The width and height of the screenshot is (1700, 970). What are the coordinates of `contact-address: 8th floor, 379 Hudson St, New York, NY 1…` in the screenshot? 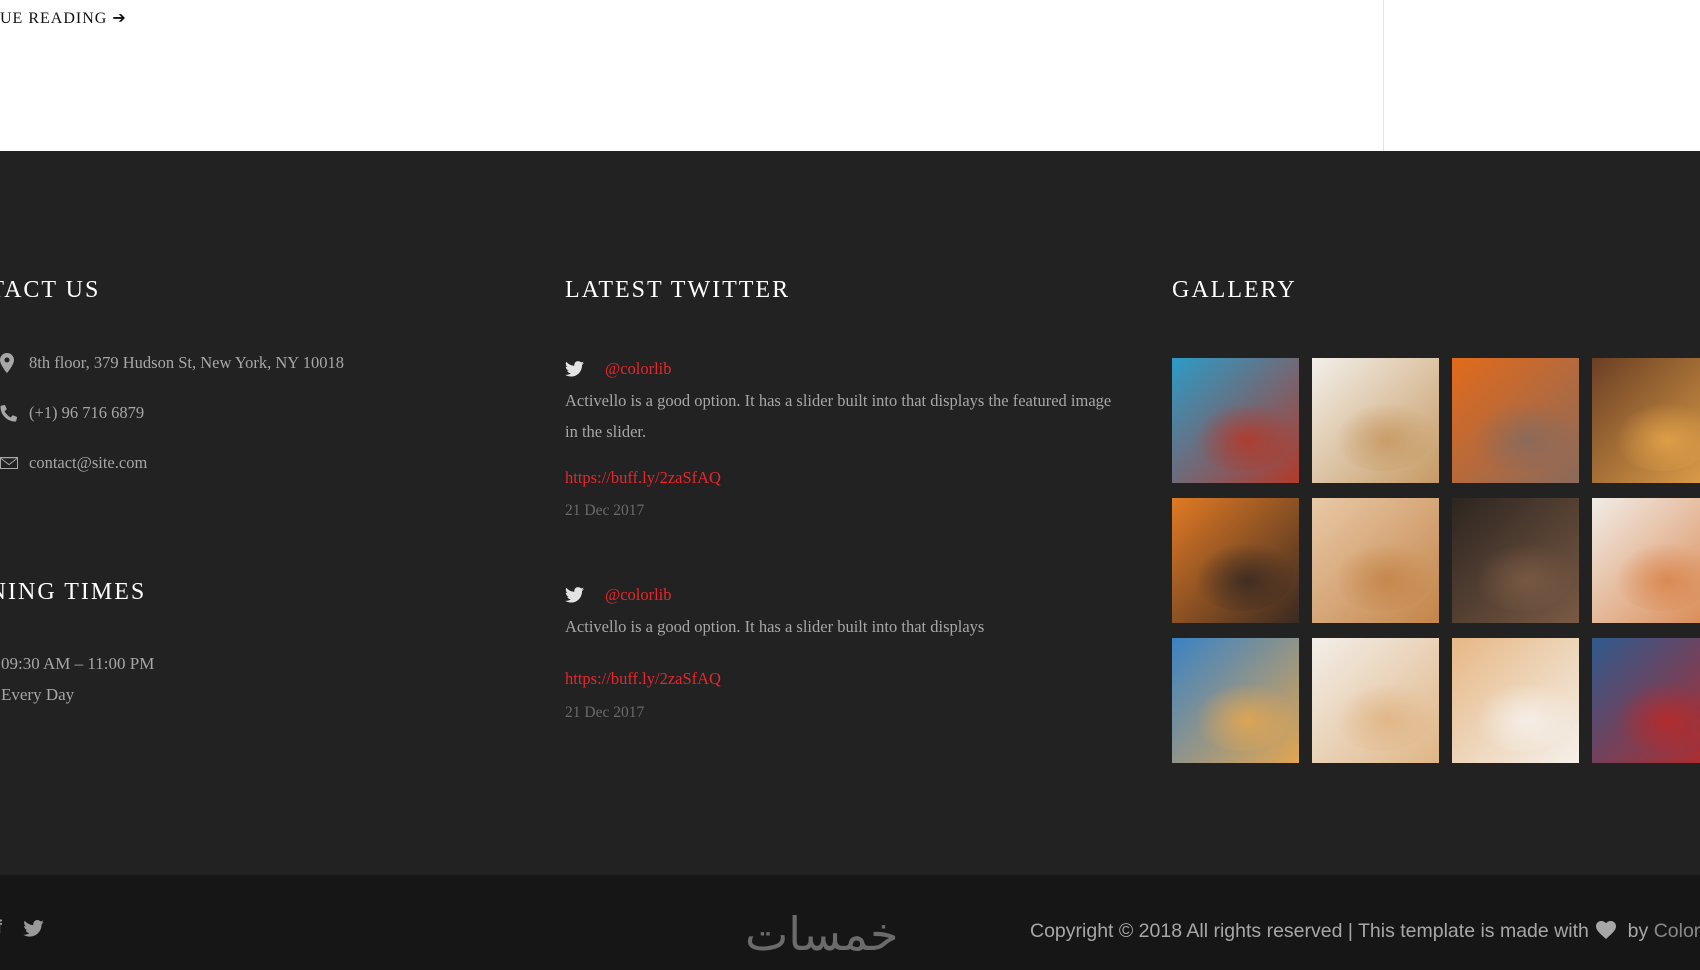 It's located at (172, 363).